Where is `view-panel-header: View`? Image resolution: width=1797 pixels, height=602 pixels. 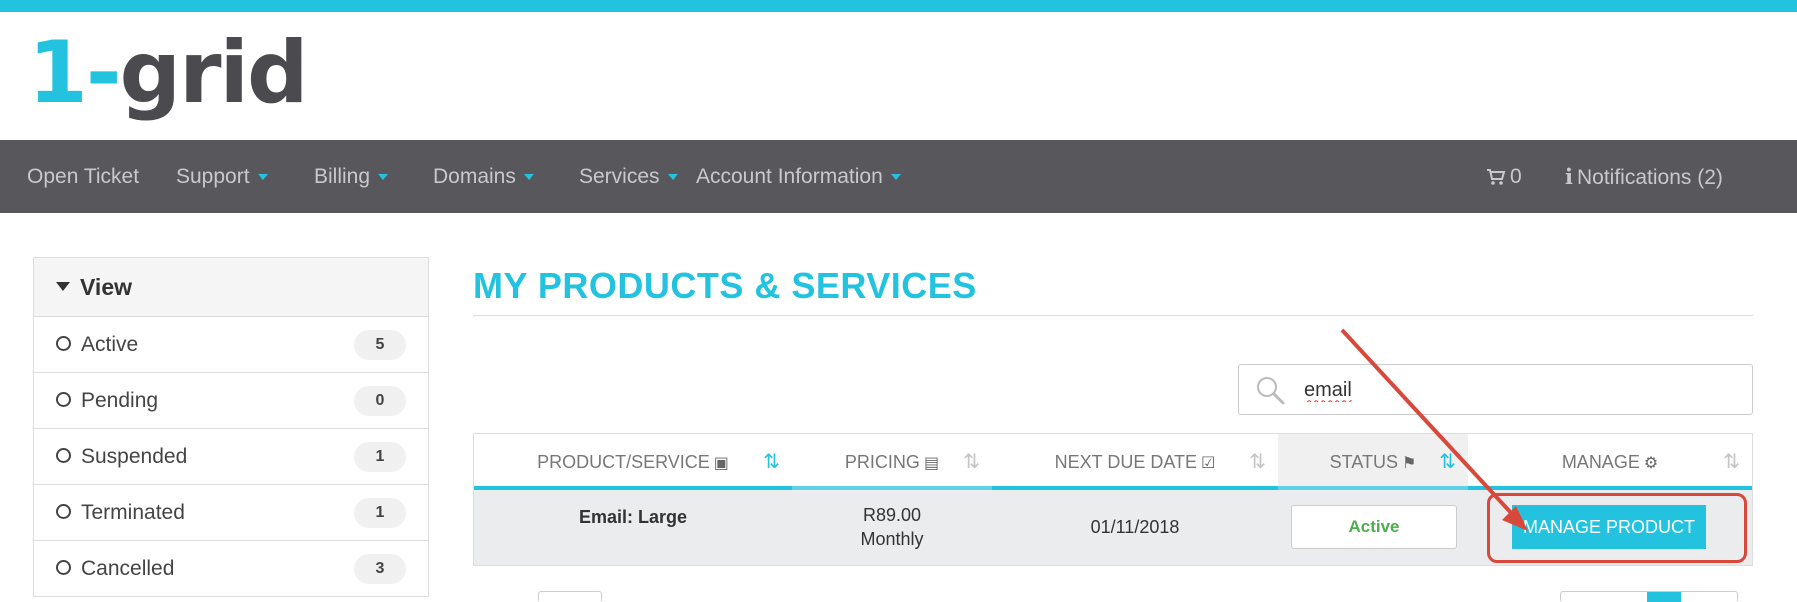
view-panel-header: View is located at coordinates (231, 287).